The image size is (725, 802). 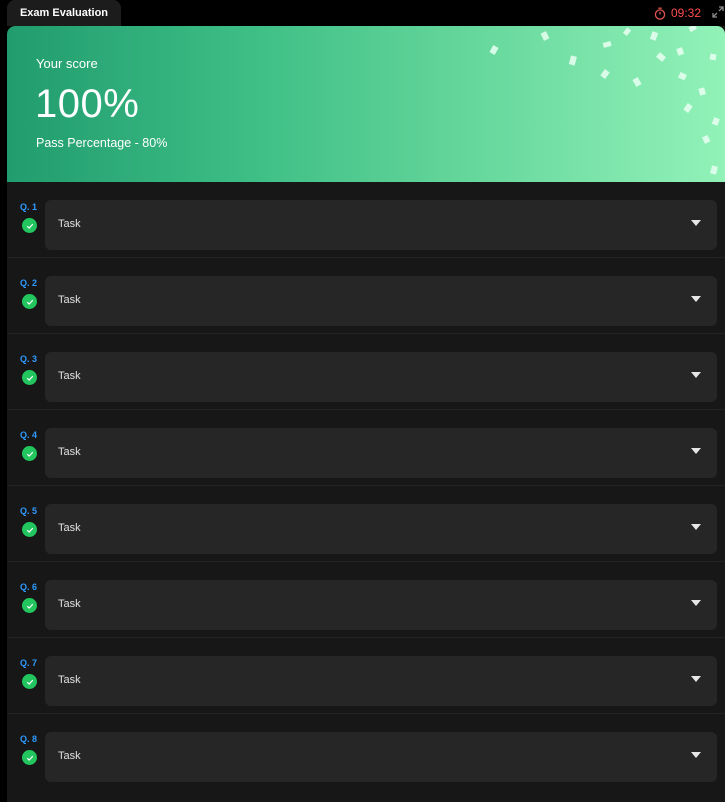 I want to click on question-row: Q. 3 Task, so click(x=366, y=372).